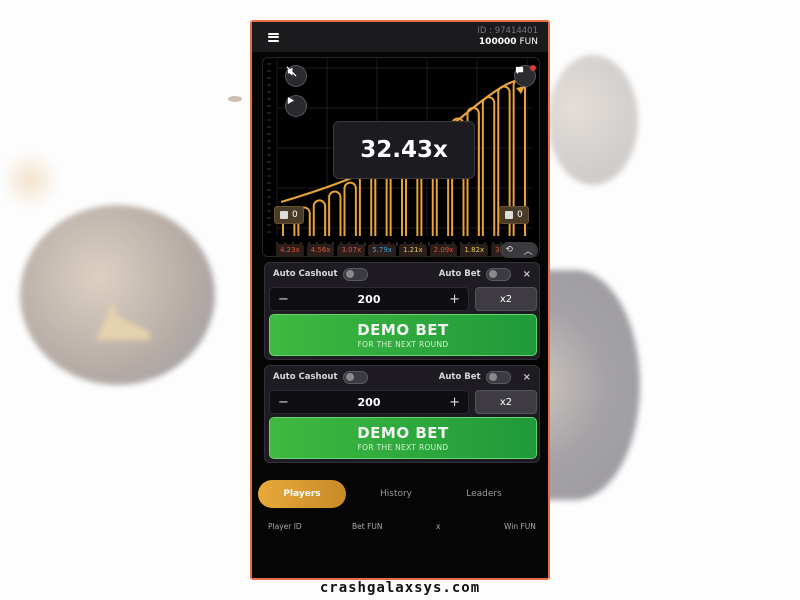  What do you see at coordinates (533, 68) in the screenshot?
I see `notification-dot` at bounding box center [533, 68].